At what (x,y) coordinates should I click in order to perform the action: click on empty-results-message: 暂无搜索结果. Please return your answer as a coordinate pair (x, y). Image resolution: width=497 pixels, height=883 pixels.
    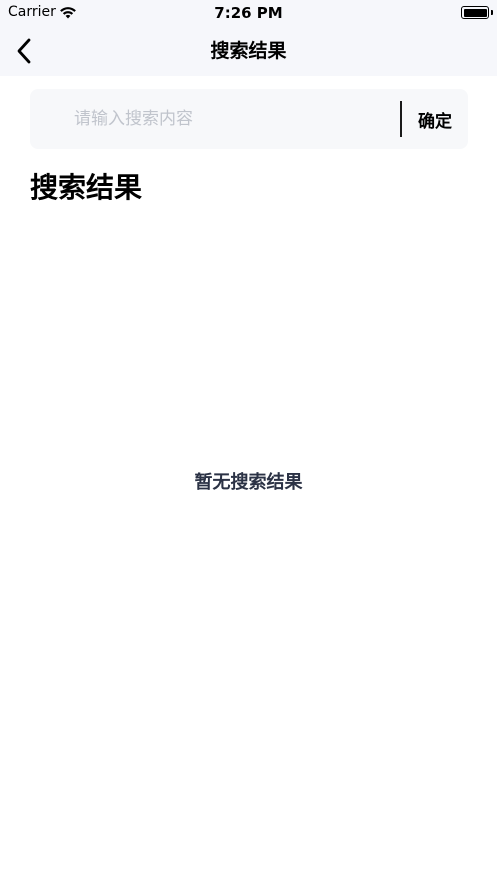
    Looking at the image, I should click on (248, 482).